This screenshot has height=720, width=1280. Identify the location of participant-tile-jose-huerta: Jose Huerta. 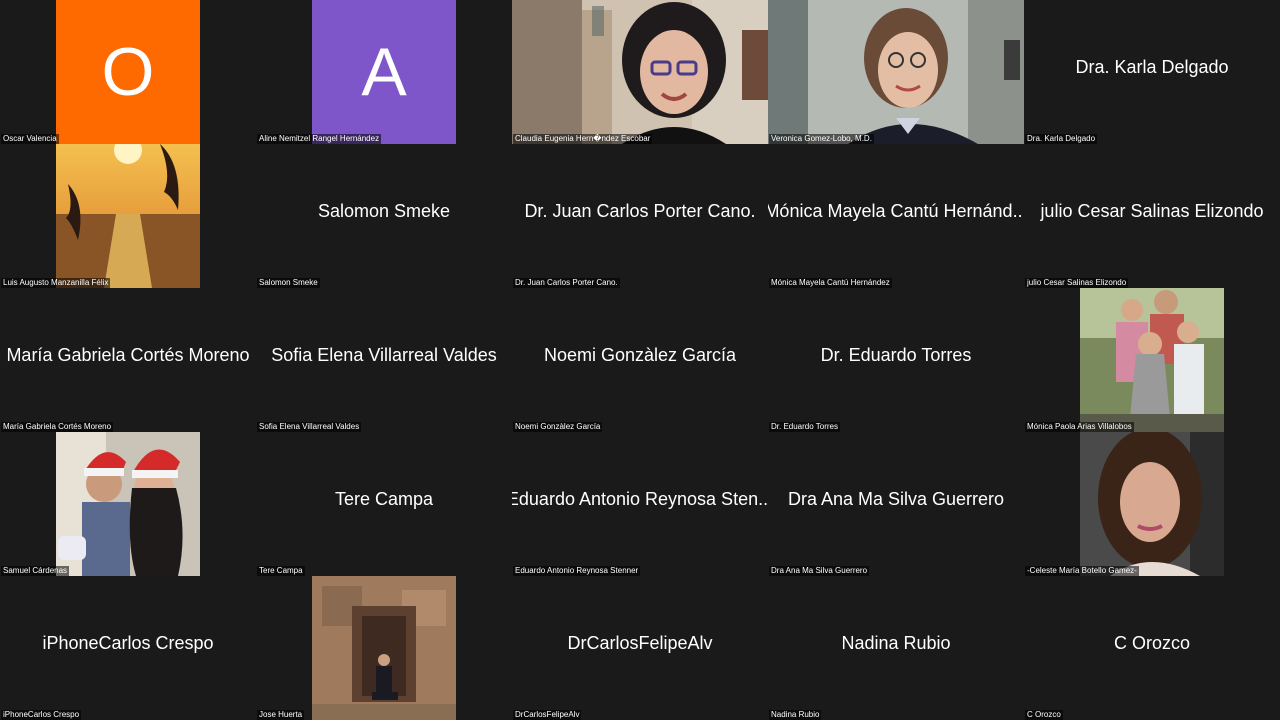
(384, 648).